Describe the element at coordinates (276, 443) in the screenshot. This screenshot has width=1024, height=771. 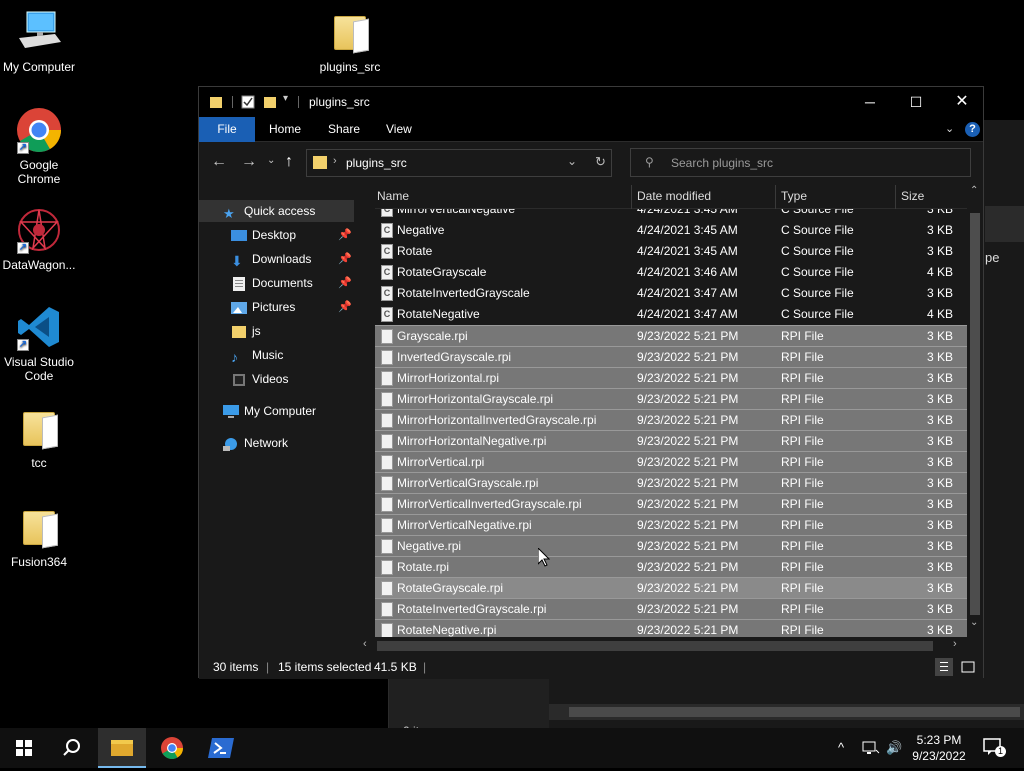
I see `nav-network: Network` at that location.